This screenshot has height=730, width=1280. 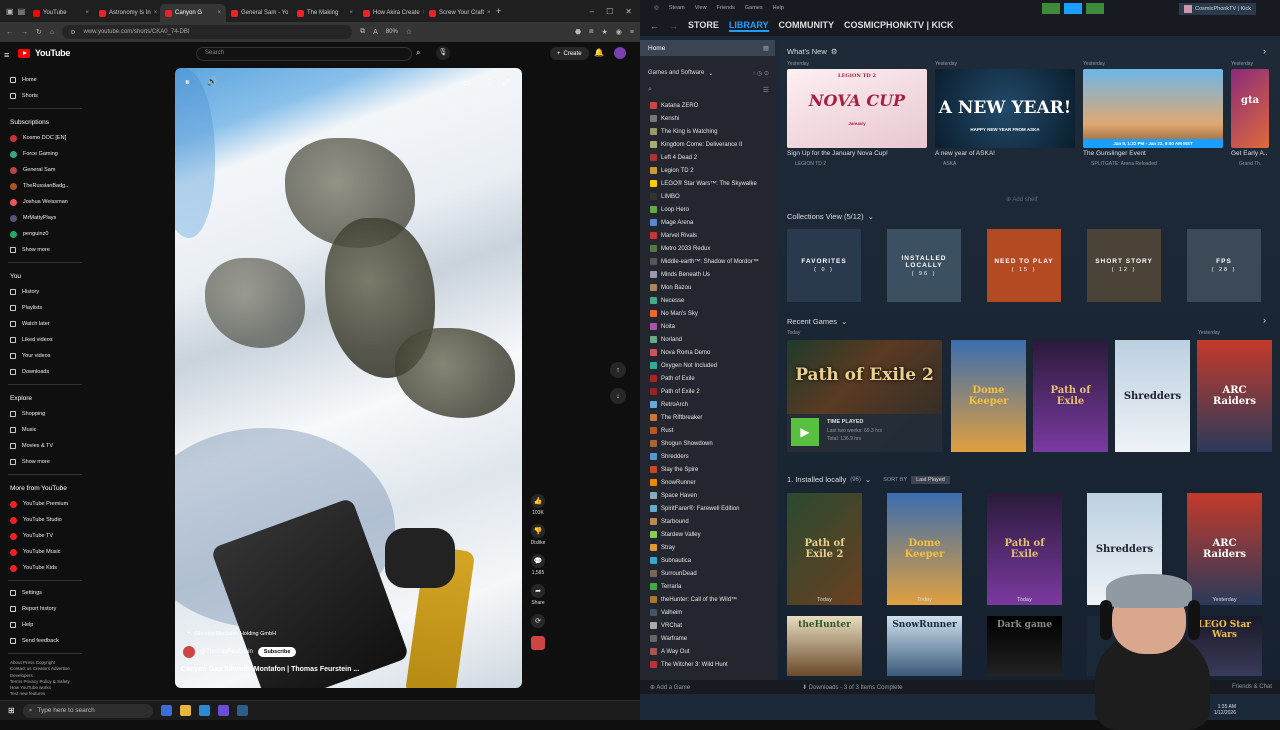 What do you see at coordinates (45, 275) in the screenshot?
I see `you-heading: You` at bounding box center [45, 275].